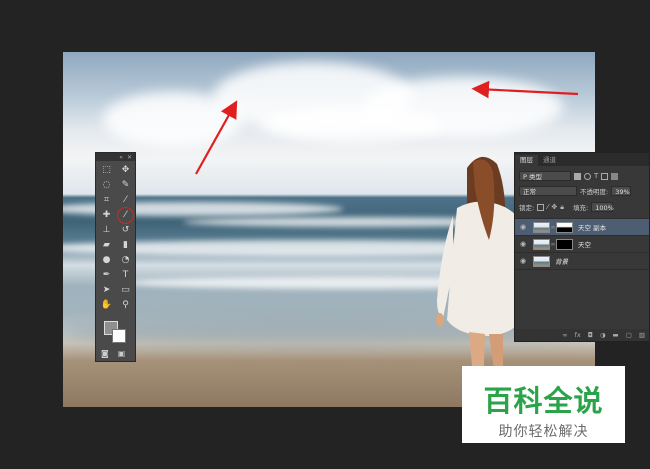 The height and width of the screenshot is (469, 650). What do you see at coordinates (596, 176) in the screenshot?
I see `filter-type-icon: T` at bounding box center [596, 176].